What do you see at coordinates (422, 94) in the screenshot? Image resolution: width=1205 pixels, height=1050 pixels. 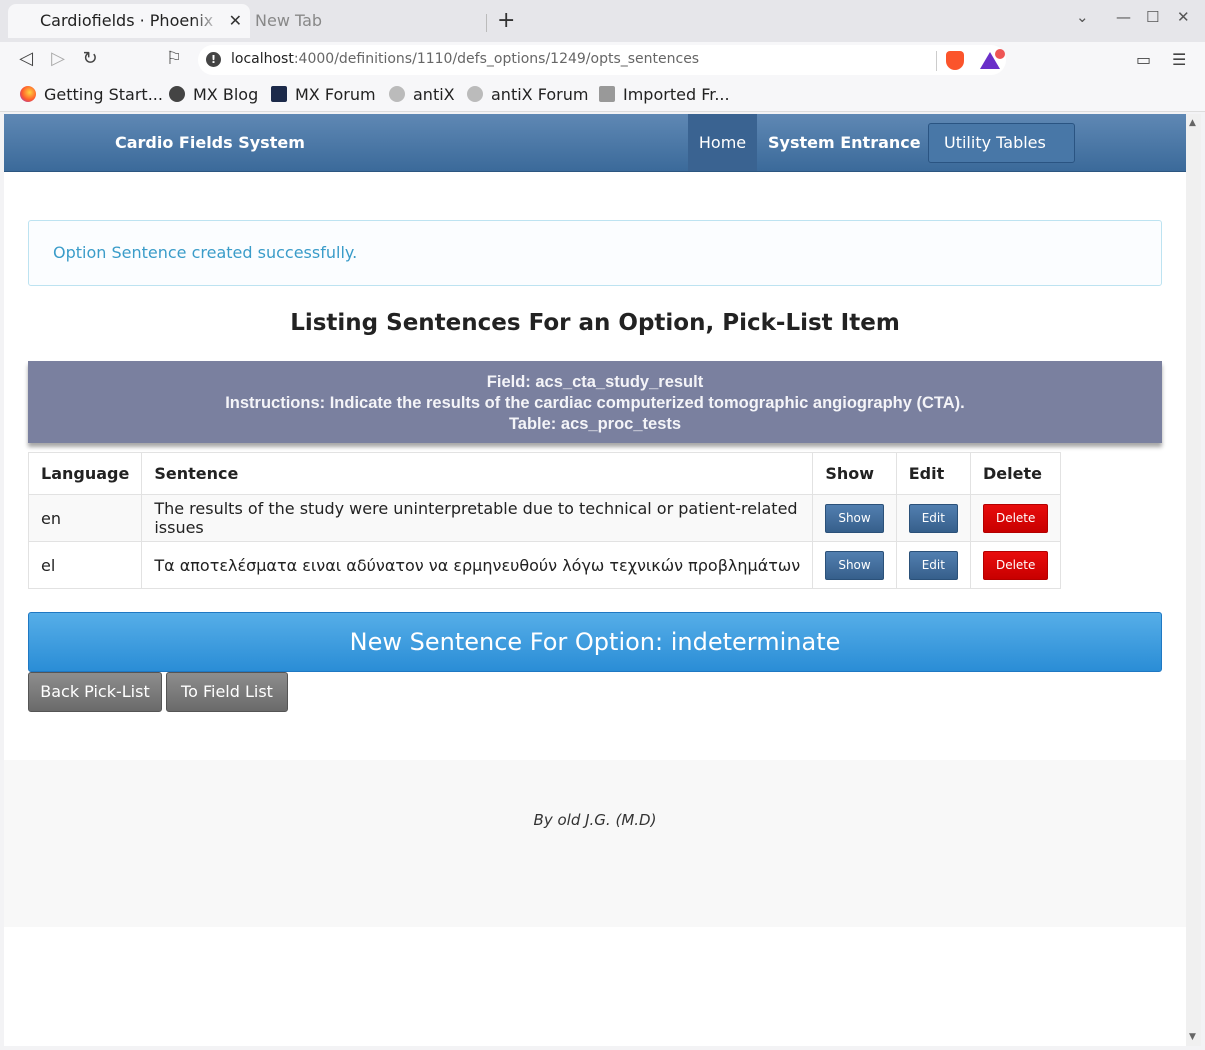 I see `bookmark-antix: antiX` at bounding box center [422, 94].